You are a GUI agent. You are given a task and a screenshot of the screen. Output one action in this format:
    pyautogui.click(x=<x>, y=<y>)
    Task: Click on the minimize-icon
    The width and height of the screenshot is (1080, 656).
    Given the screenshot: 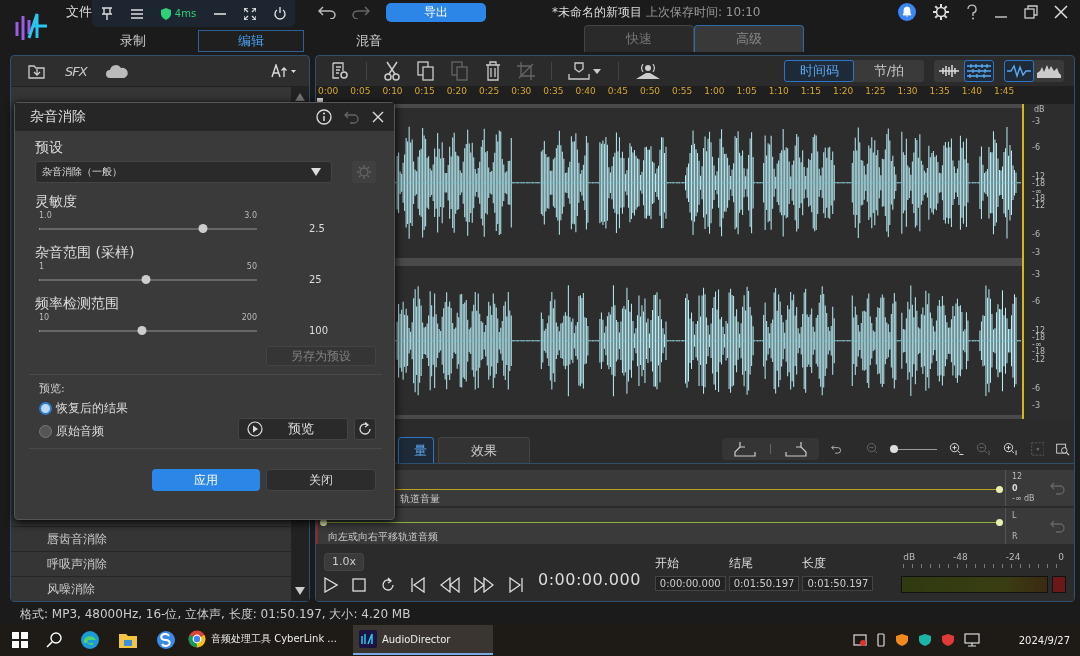 What is the action you would take?
    pyautogui.click(x=220, y=13)
    